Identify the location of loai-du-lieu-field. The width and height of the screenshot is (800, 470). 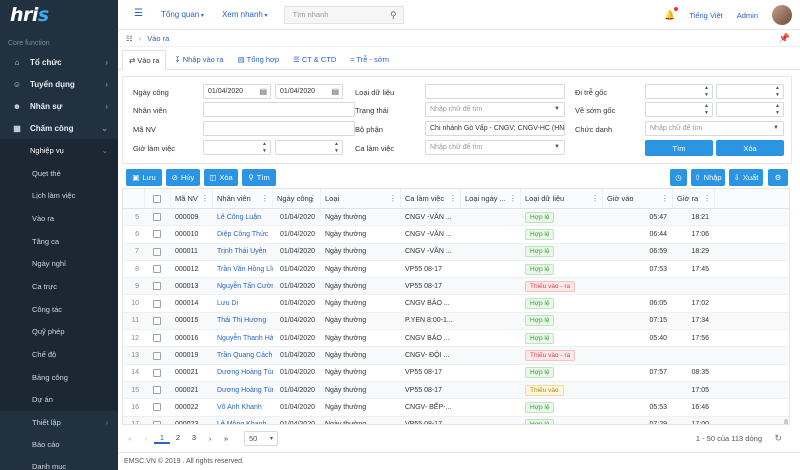
(495, 91).